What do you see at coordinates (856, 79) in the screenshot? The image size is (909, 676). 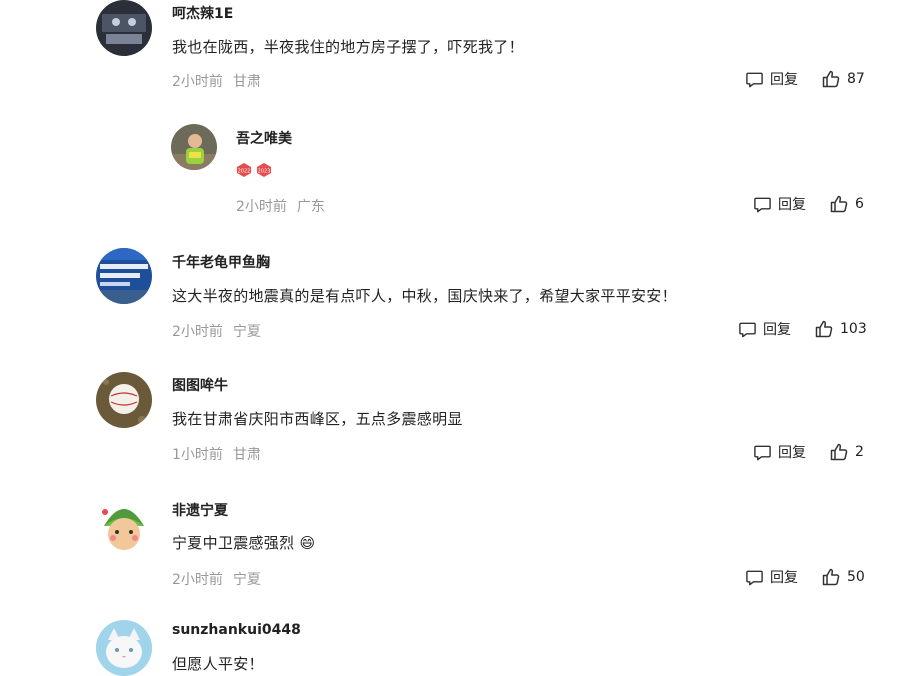 I see `like-count: 87` at bounding box center [856, 79].